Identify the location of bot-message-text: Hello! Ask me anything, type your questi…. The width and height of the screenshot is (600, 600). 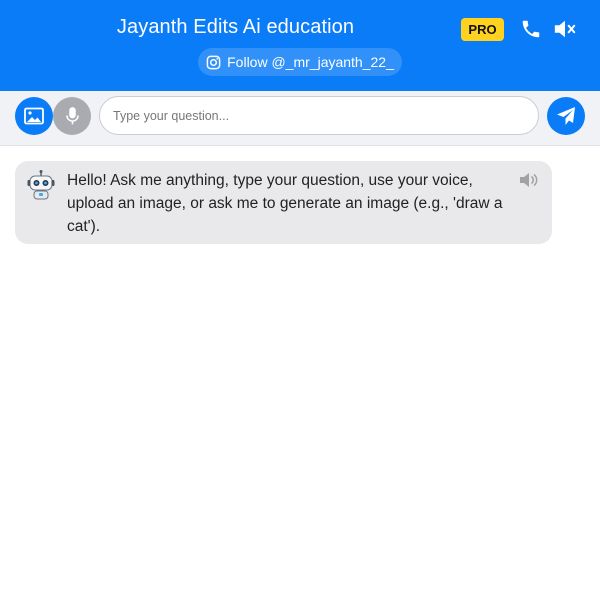
(285, 203).